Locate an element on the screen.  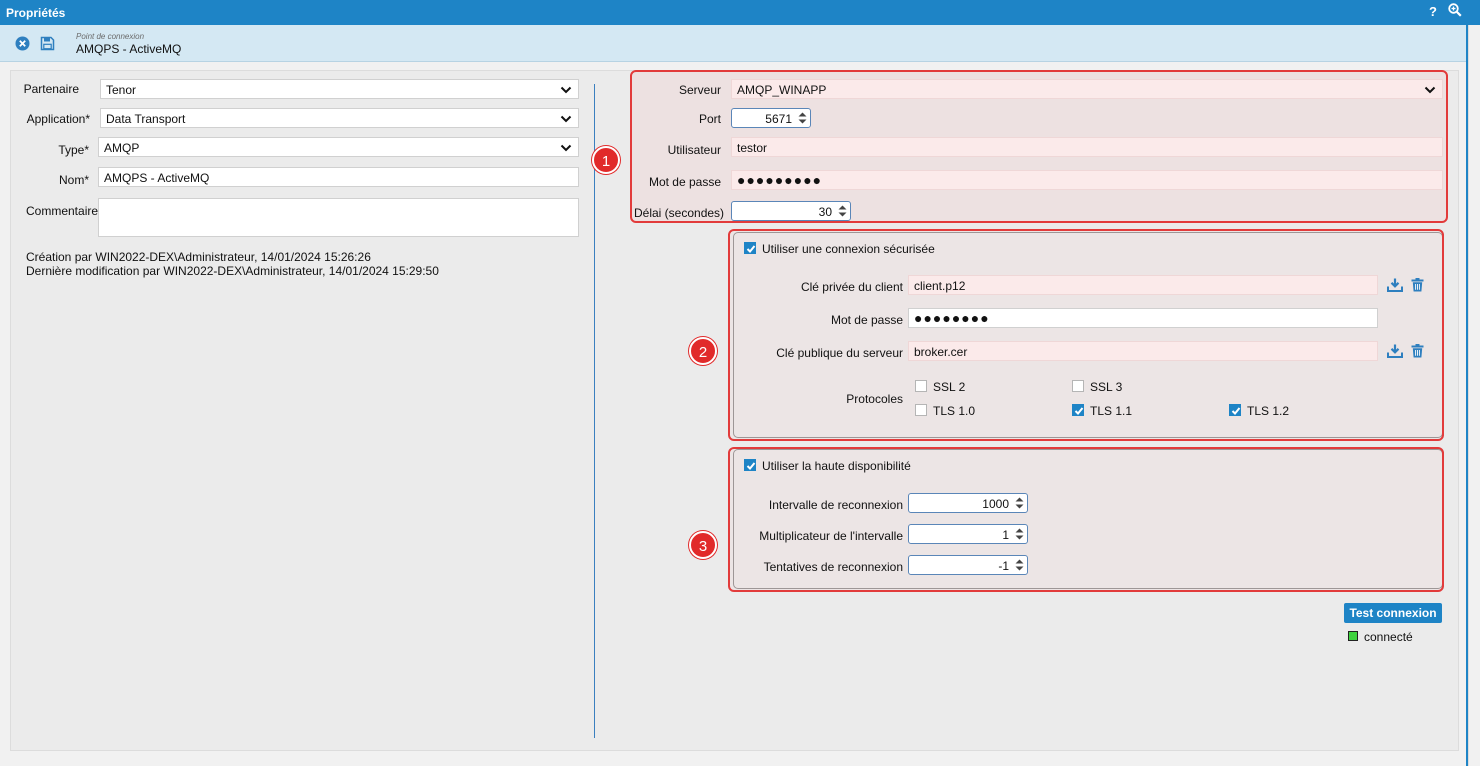
utilisateur-label: Utilisateur is located at coordinates (694, 150).